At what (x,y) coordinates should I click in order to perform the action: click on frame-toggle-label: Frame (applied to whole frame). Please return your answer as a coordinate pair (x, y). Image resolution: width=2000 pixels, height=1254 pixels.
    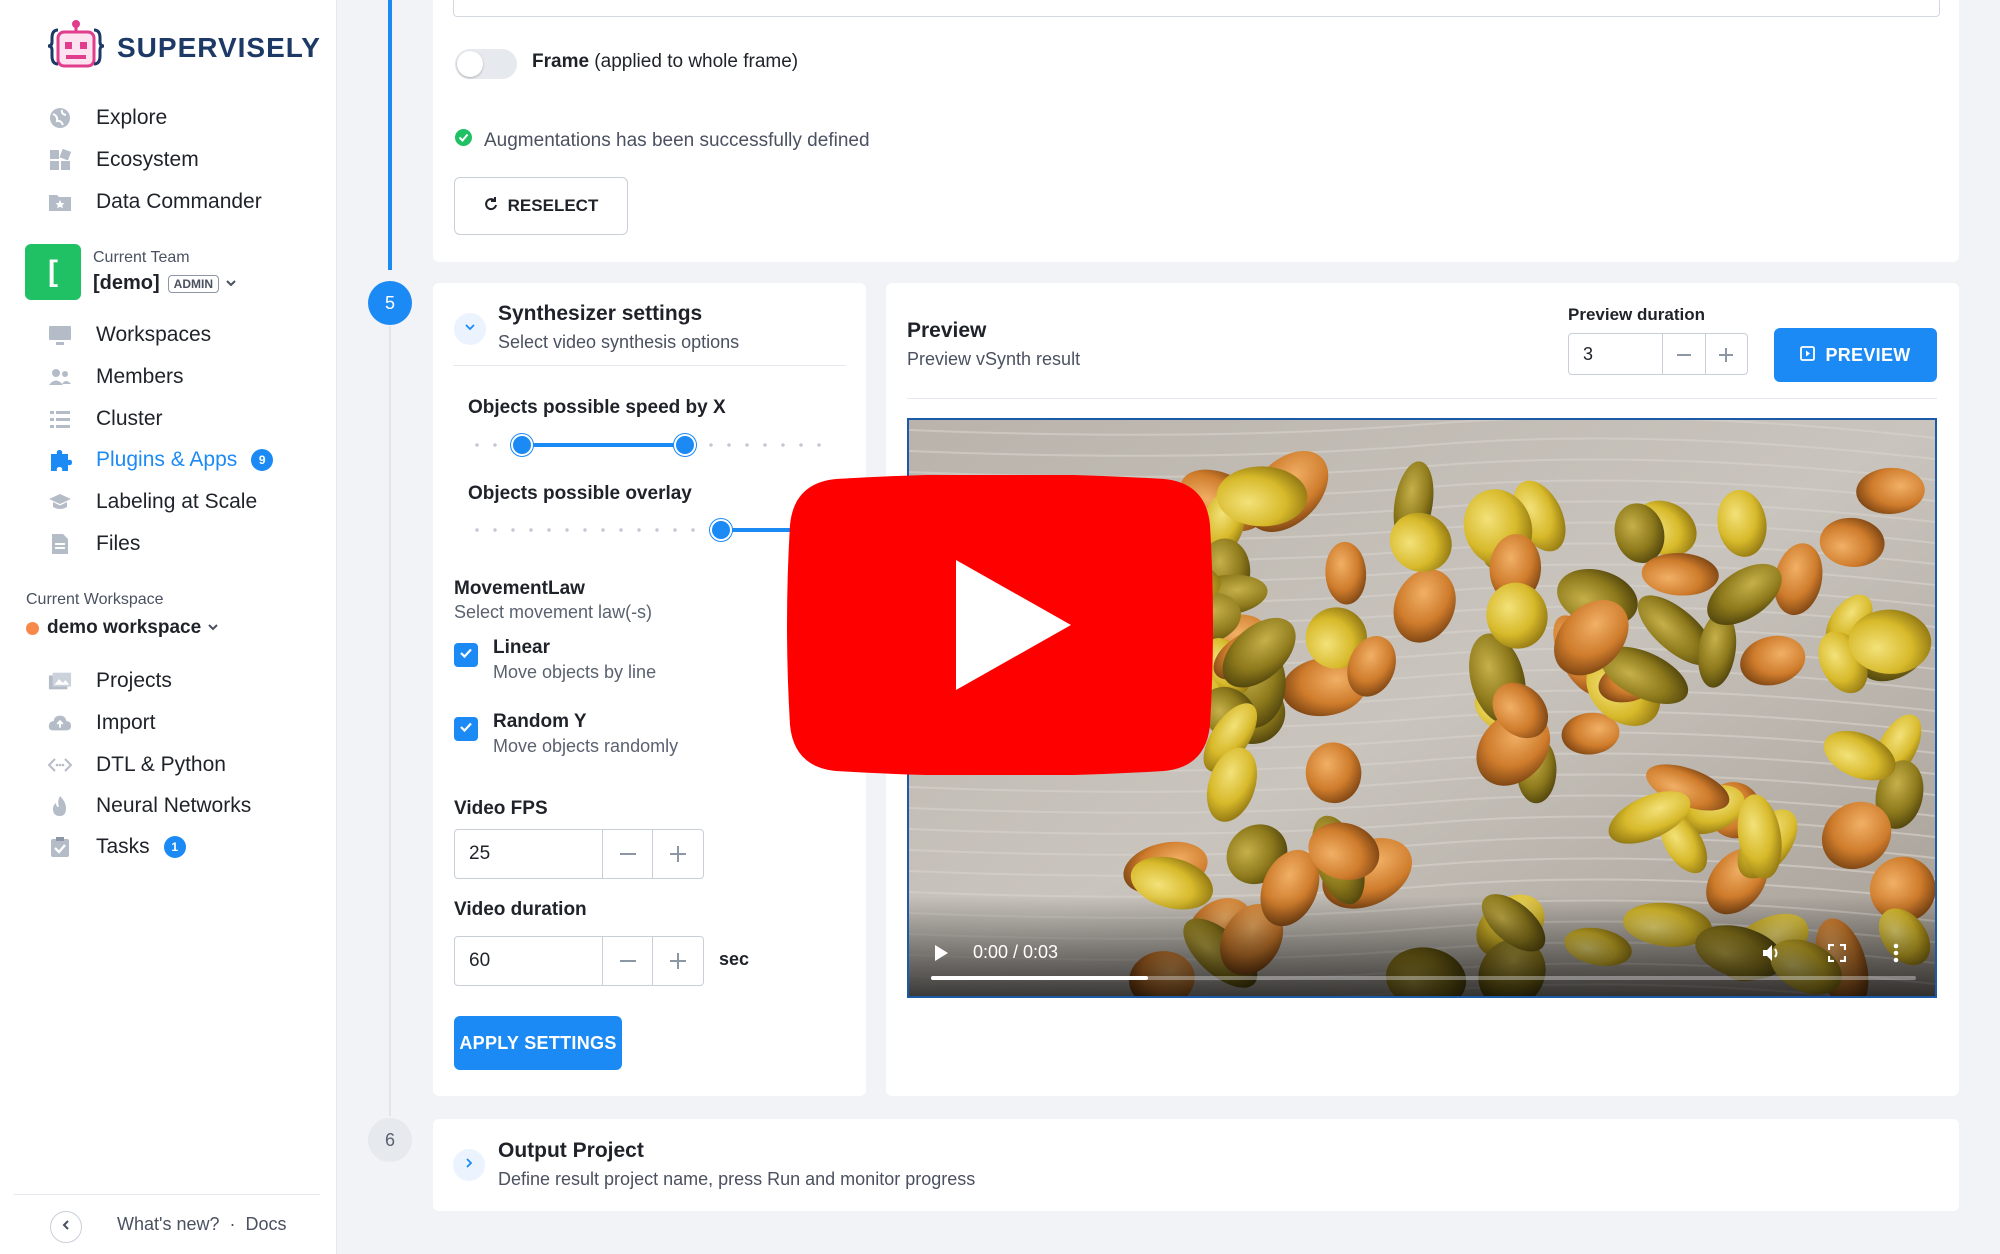
    Looking at the image, I should click on (665, 62).